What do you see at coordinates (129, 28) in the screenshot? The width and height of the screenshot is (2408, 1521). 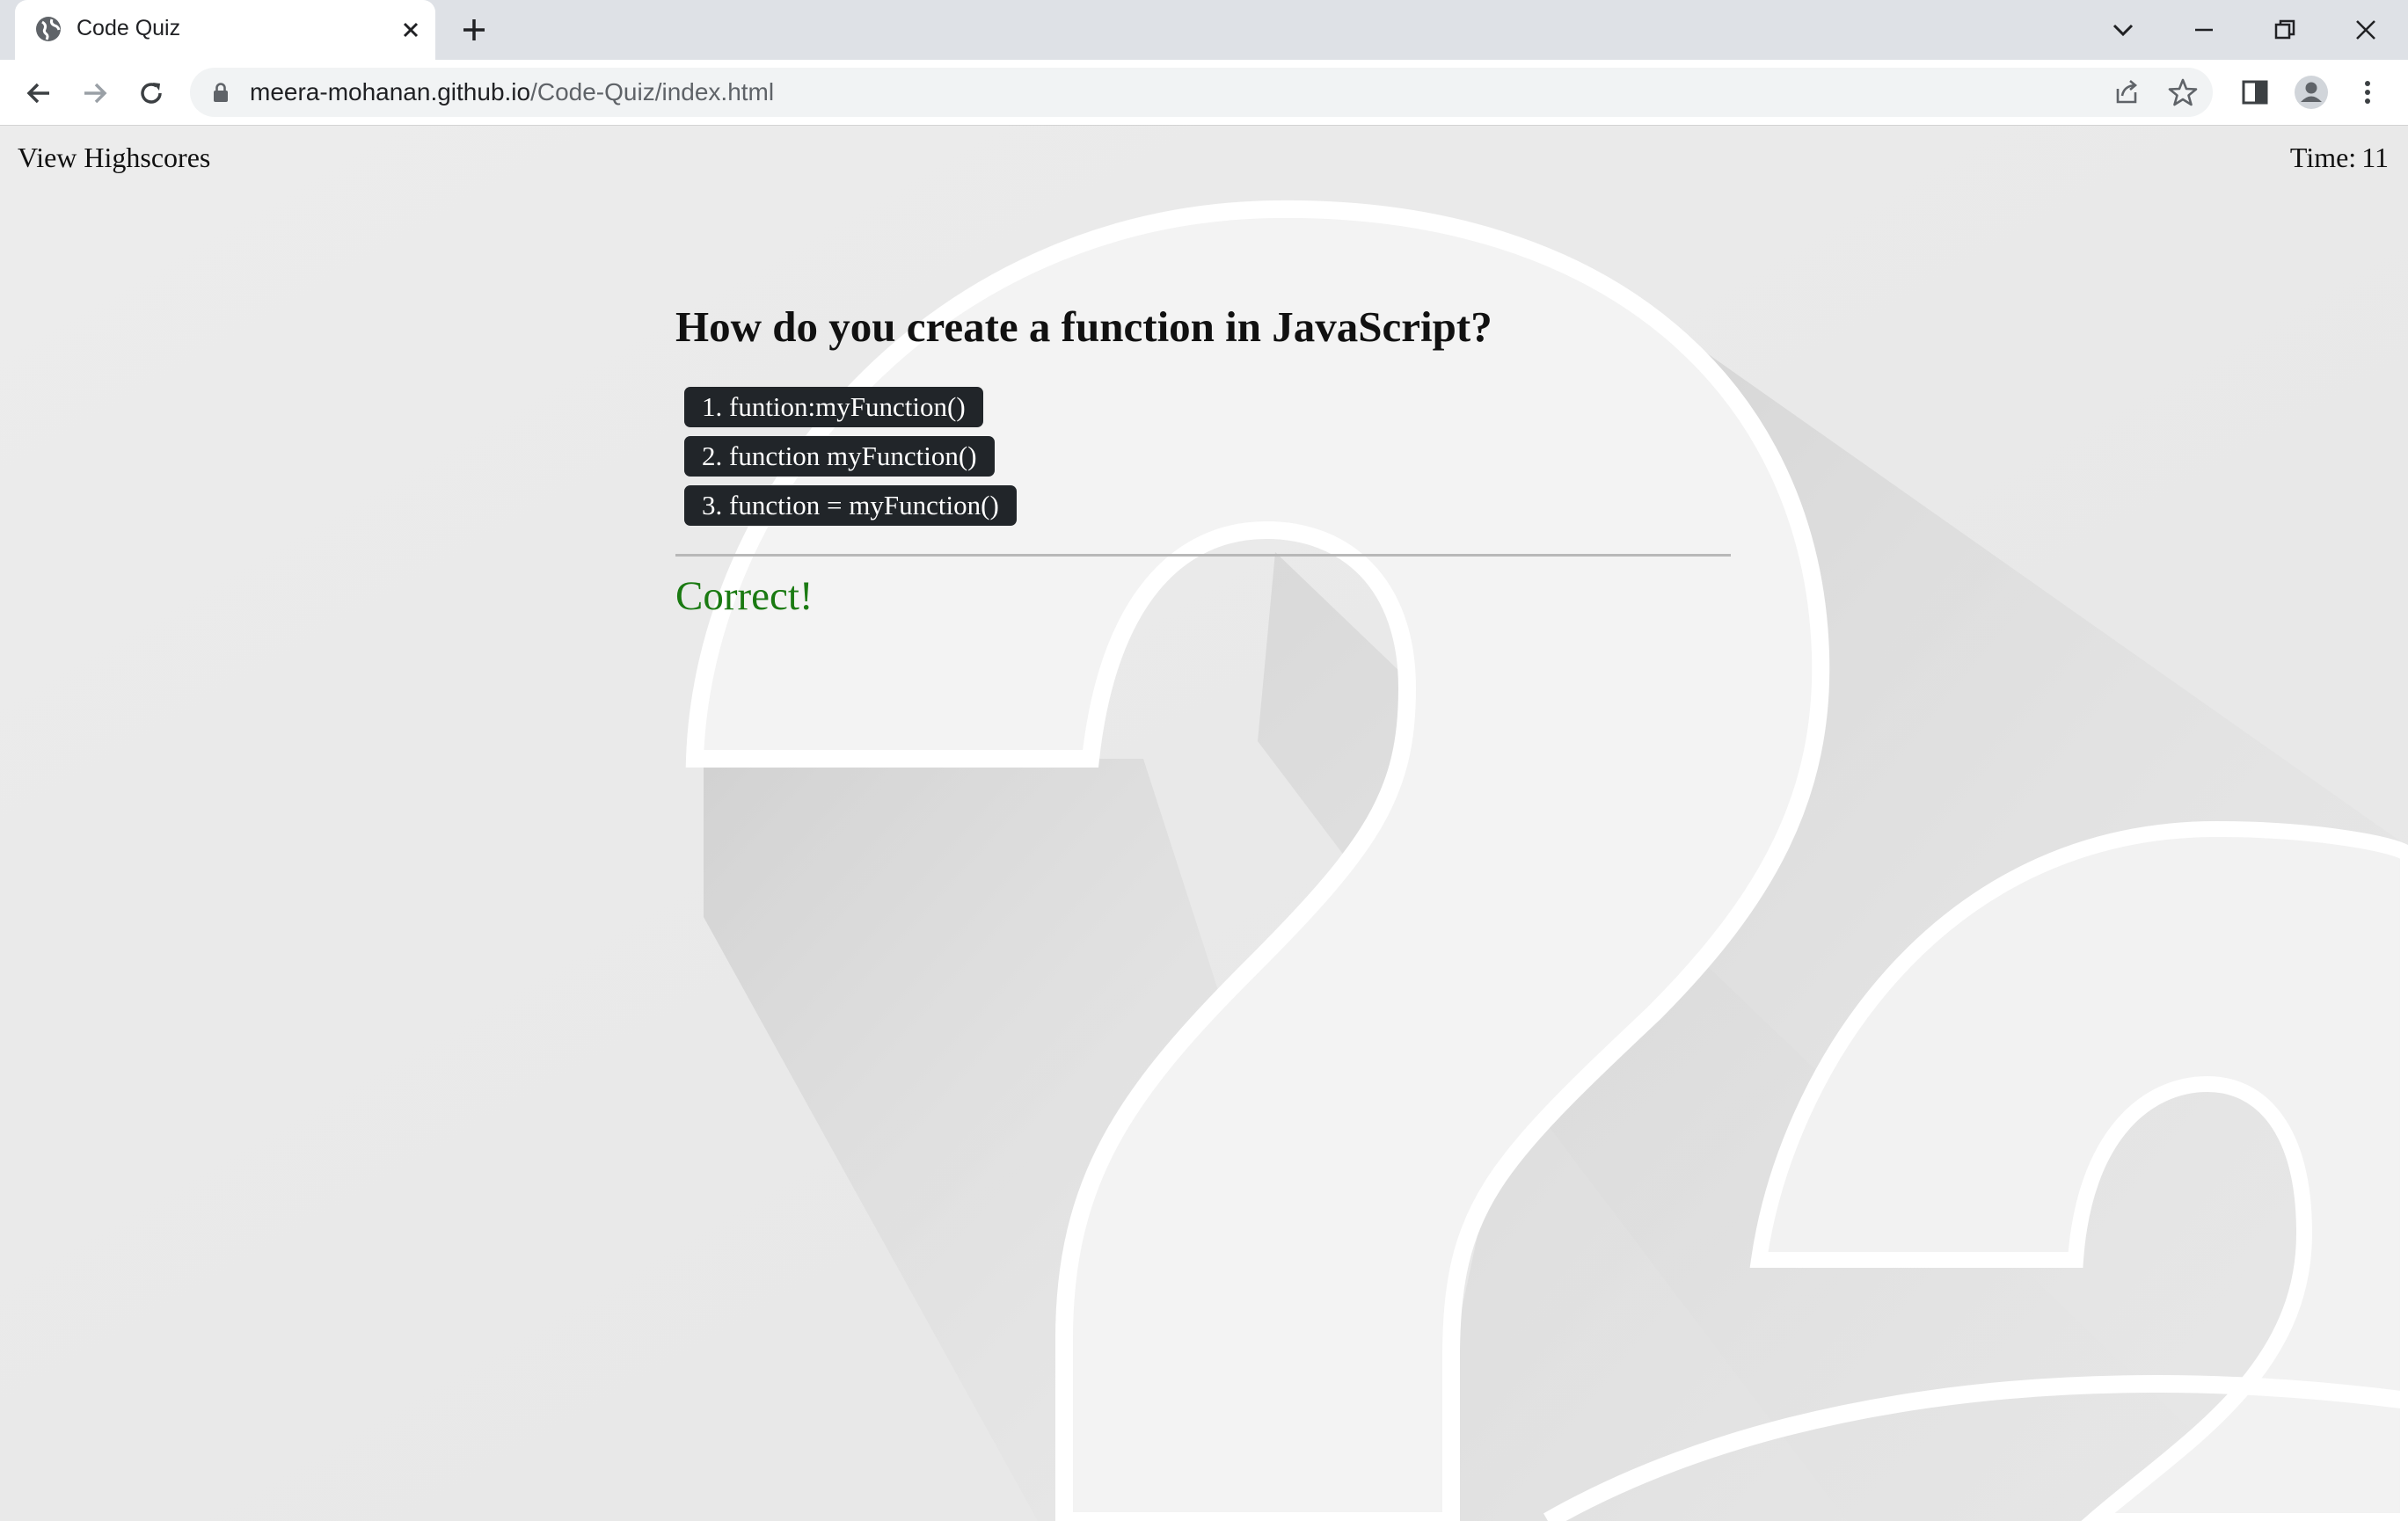 I see `tab-title: Code Quiz` at bounding box center [129, 28].